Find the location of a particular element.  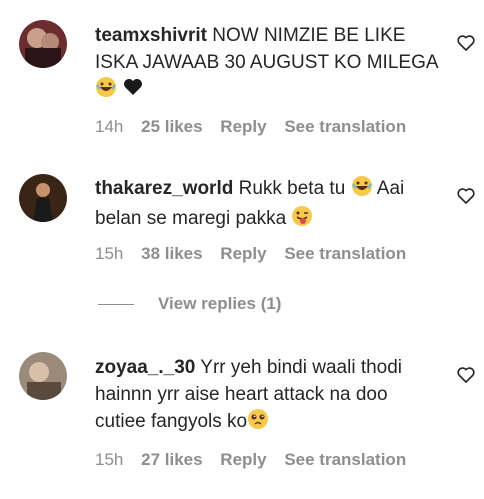

view-replies-button: View replies (1) is located at coordinates (189, 304).